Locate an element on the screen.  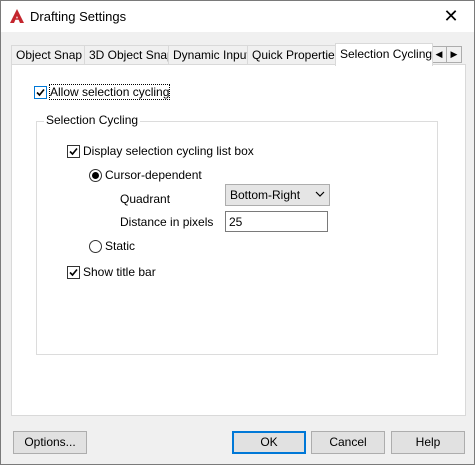
show-title-bar-checkbox is located at coordinates (73, 272).